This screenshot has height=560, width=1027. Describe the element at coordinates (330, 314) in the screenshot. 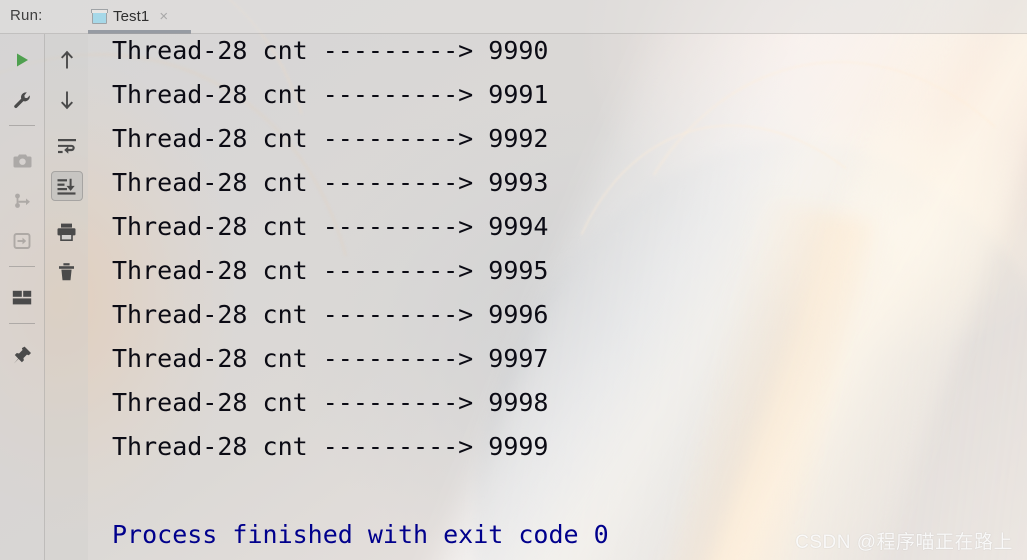

I see `console-line: Thread-28 cnt ---------> 9996` at that location.